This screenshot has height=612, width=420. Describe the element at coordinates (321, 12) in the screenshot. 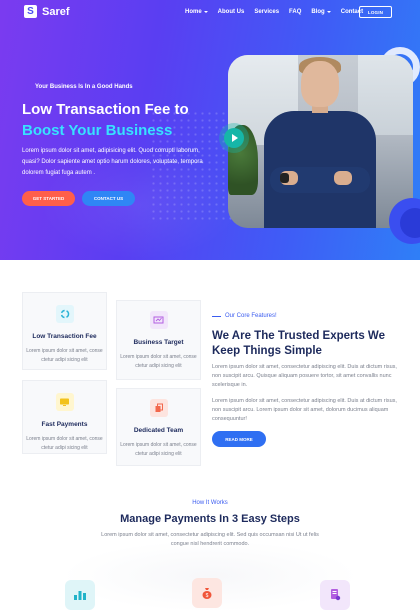

I see `nav-item-blog: Blog` at that location.